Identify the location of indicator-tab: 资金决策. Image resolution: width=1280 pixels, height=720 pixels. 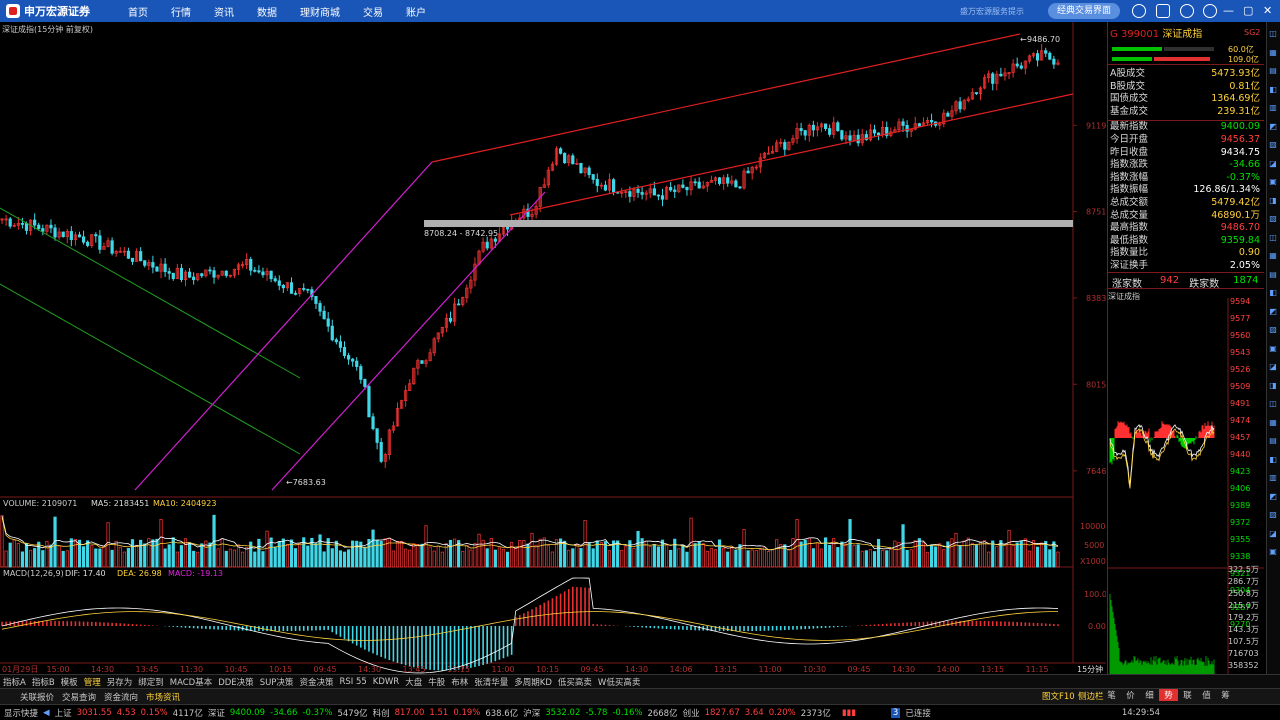
(316, 682).